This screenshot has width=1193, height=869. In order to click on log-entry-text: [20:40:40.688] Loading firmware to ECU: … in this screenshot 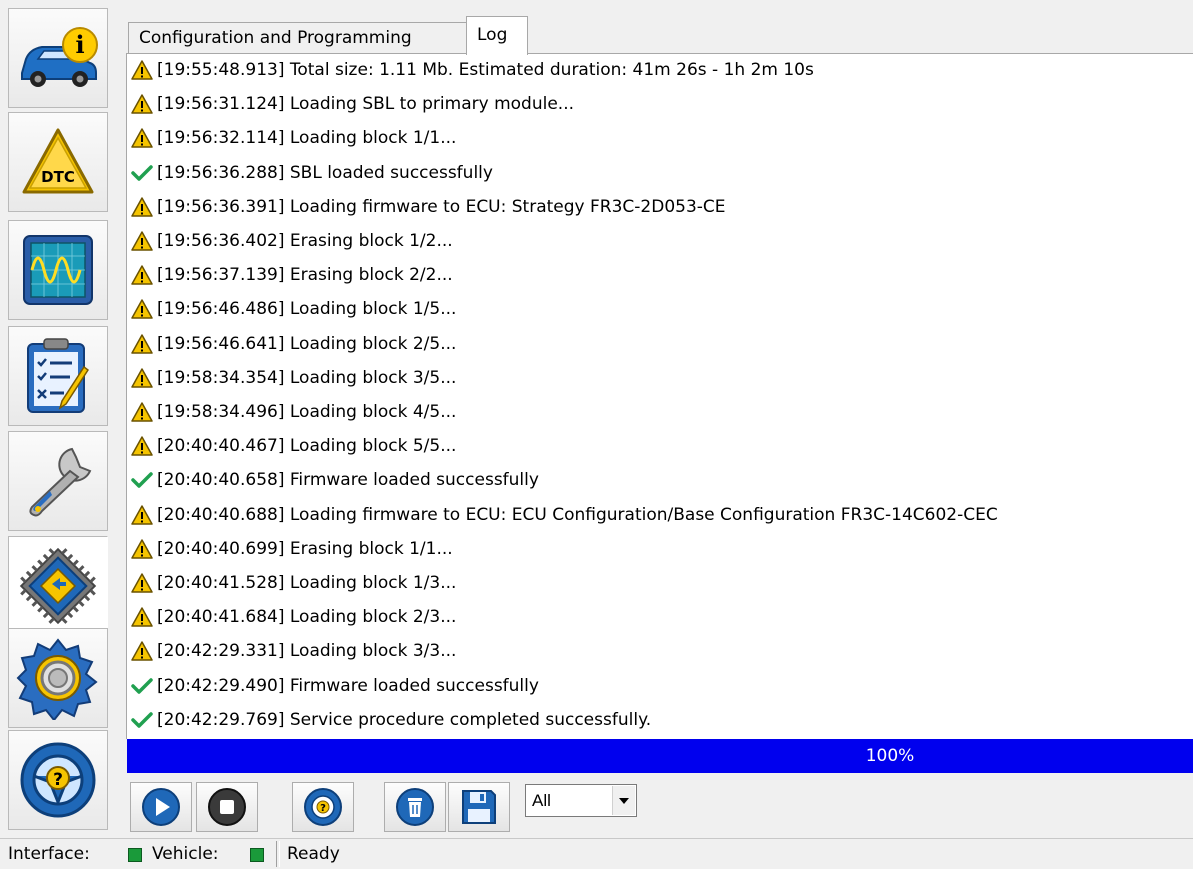, I will do `click(577, 514)`.